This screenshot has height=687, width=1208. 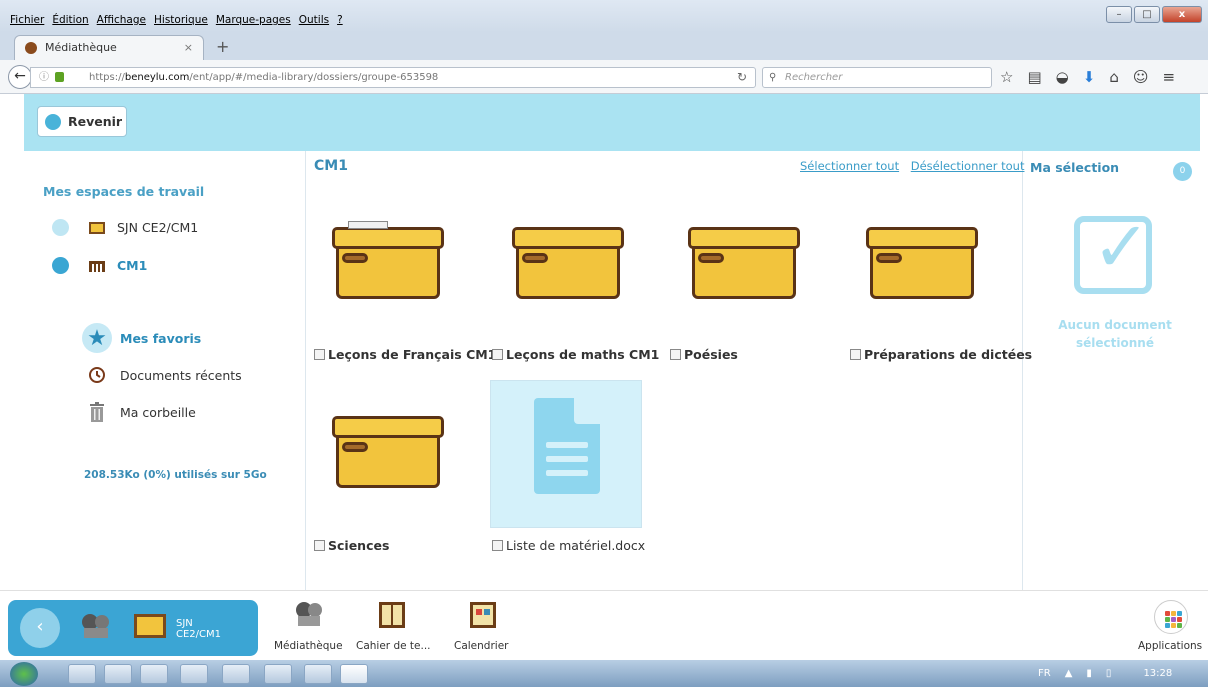 What do you see at coordinates (877, 77) in the screenshot?
I see `search-input: ⚲ Rechercher` at bounding box center [877, 77].